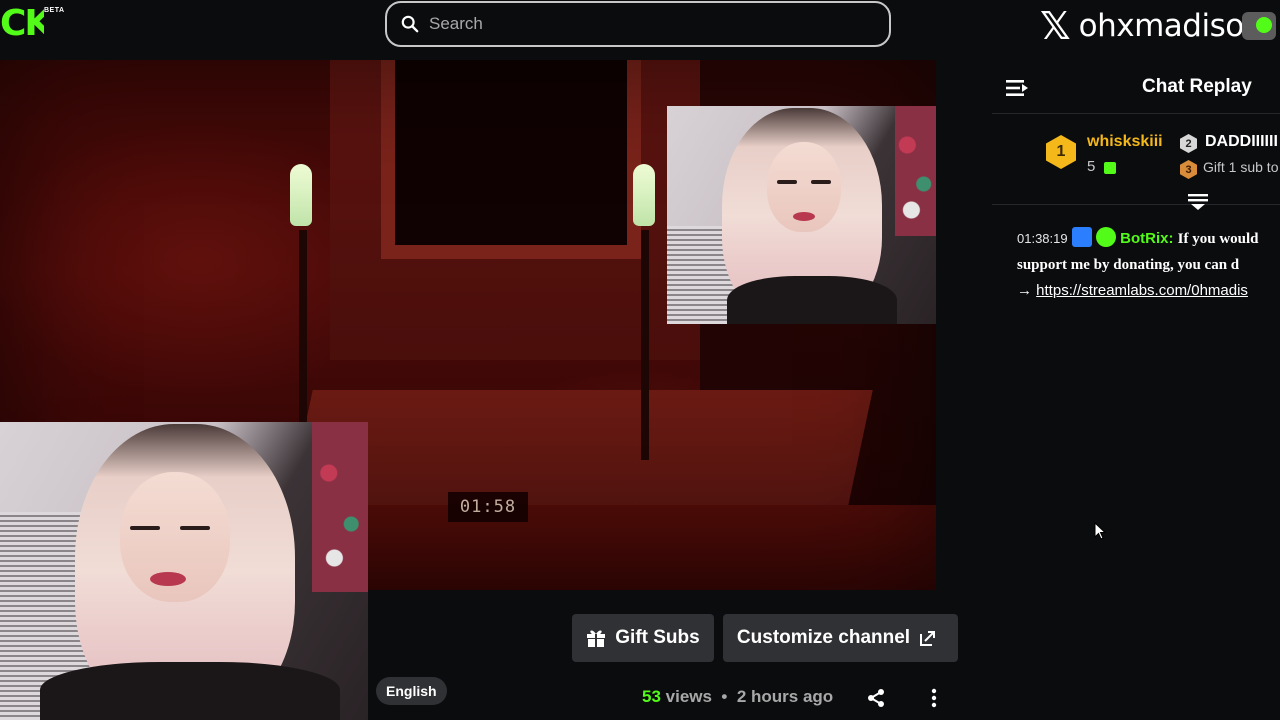 This screenshot has width=1280, height=720. Describe the element at coordinates (1188, 143) in the screenshot. I see `rank-2-badge: 2` at that location.